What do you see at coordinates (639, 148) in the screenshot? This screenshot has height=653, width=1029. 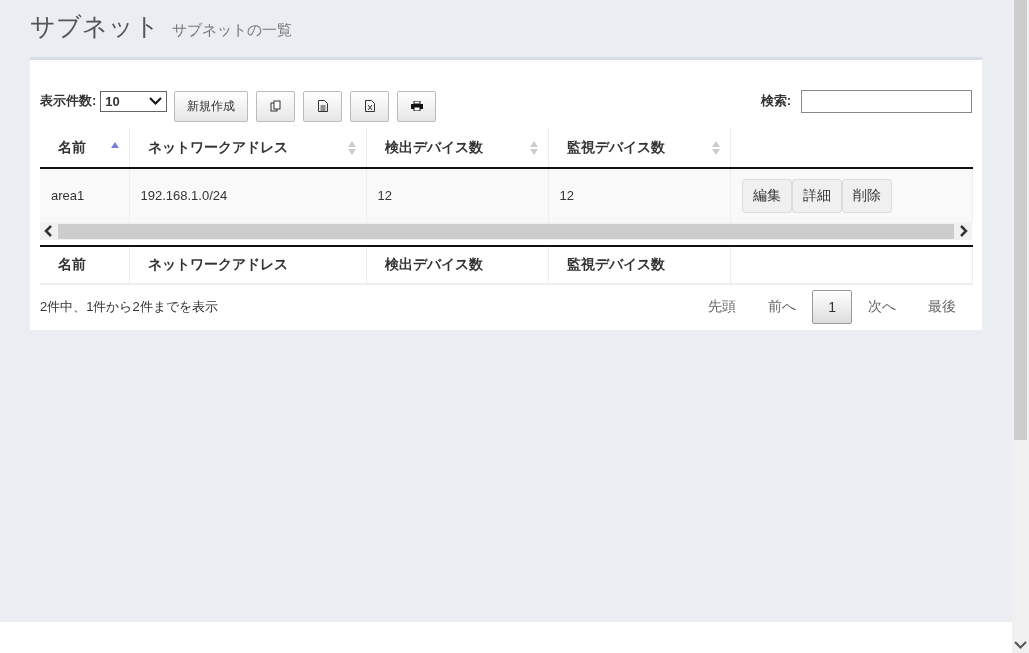 I see `column-header: 監視デバイス数` at bounding box center [639, 148].